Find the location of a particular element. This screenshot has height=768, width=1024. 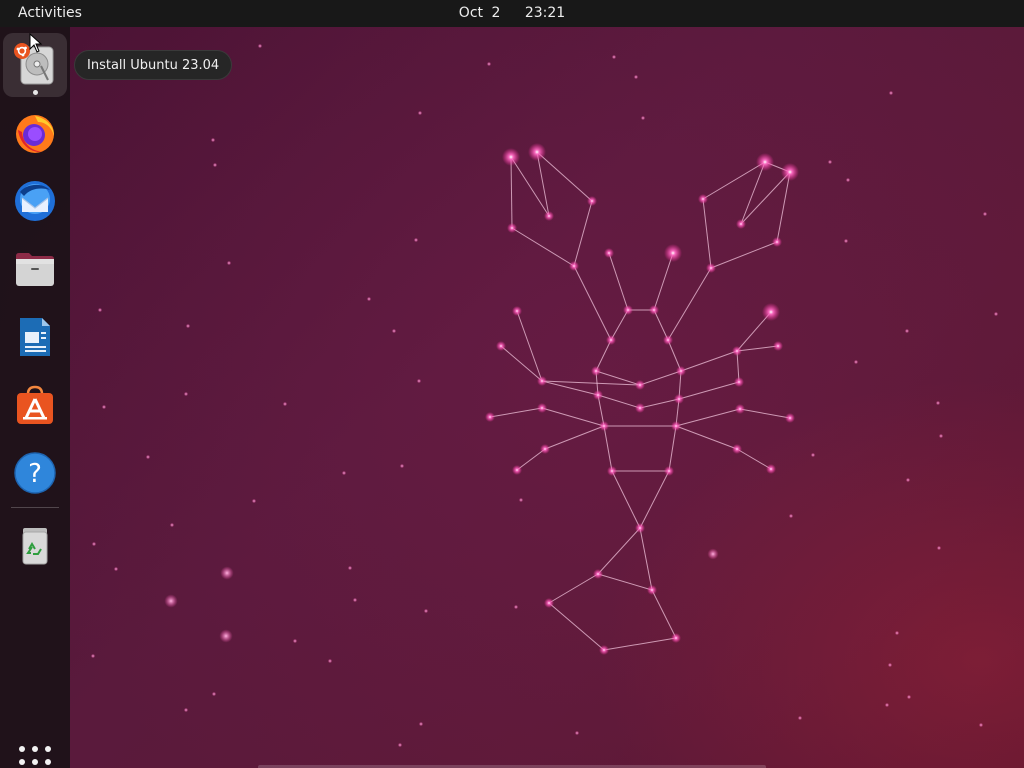

apps-grid-icon is located at coordinates (35, 757).